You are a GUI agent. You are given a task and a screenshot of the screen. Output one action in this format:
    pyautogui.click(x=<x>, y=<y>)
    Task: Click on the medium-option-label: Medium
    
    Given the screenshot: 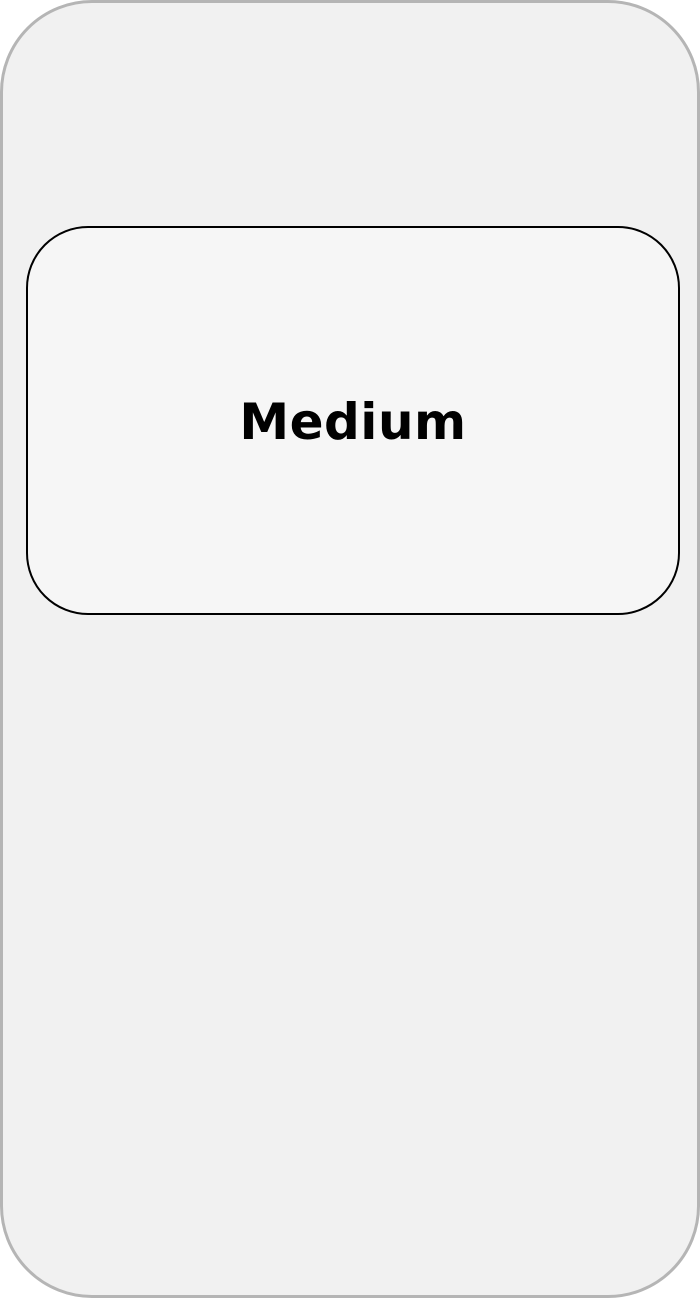 What is the action you would take?
    pyautogui.click(x=353, y=421)
    